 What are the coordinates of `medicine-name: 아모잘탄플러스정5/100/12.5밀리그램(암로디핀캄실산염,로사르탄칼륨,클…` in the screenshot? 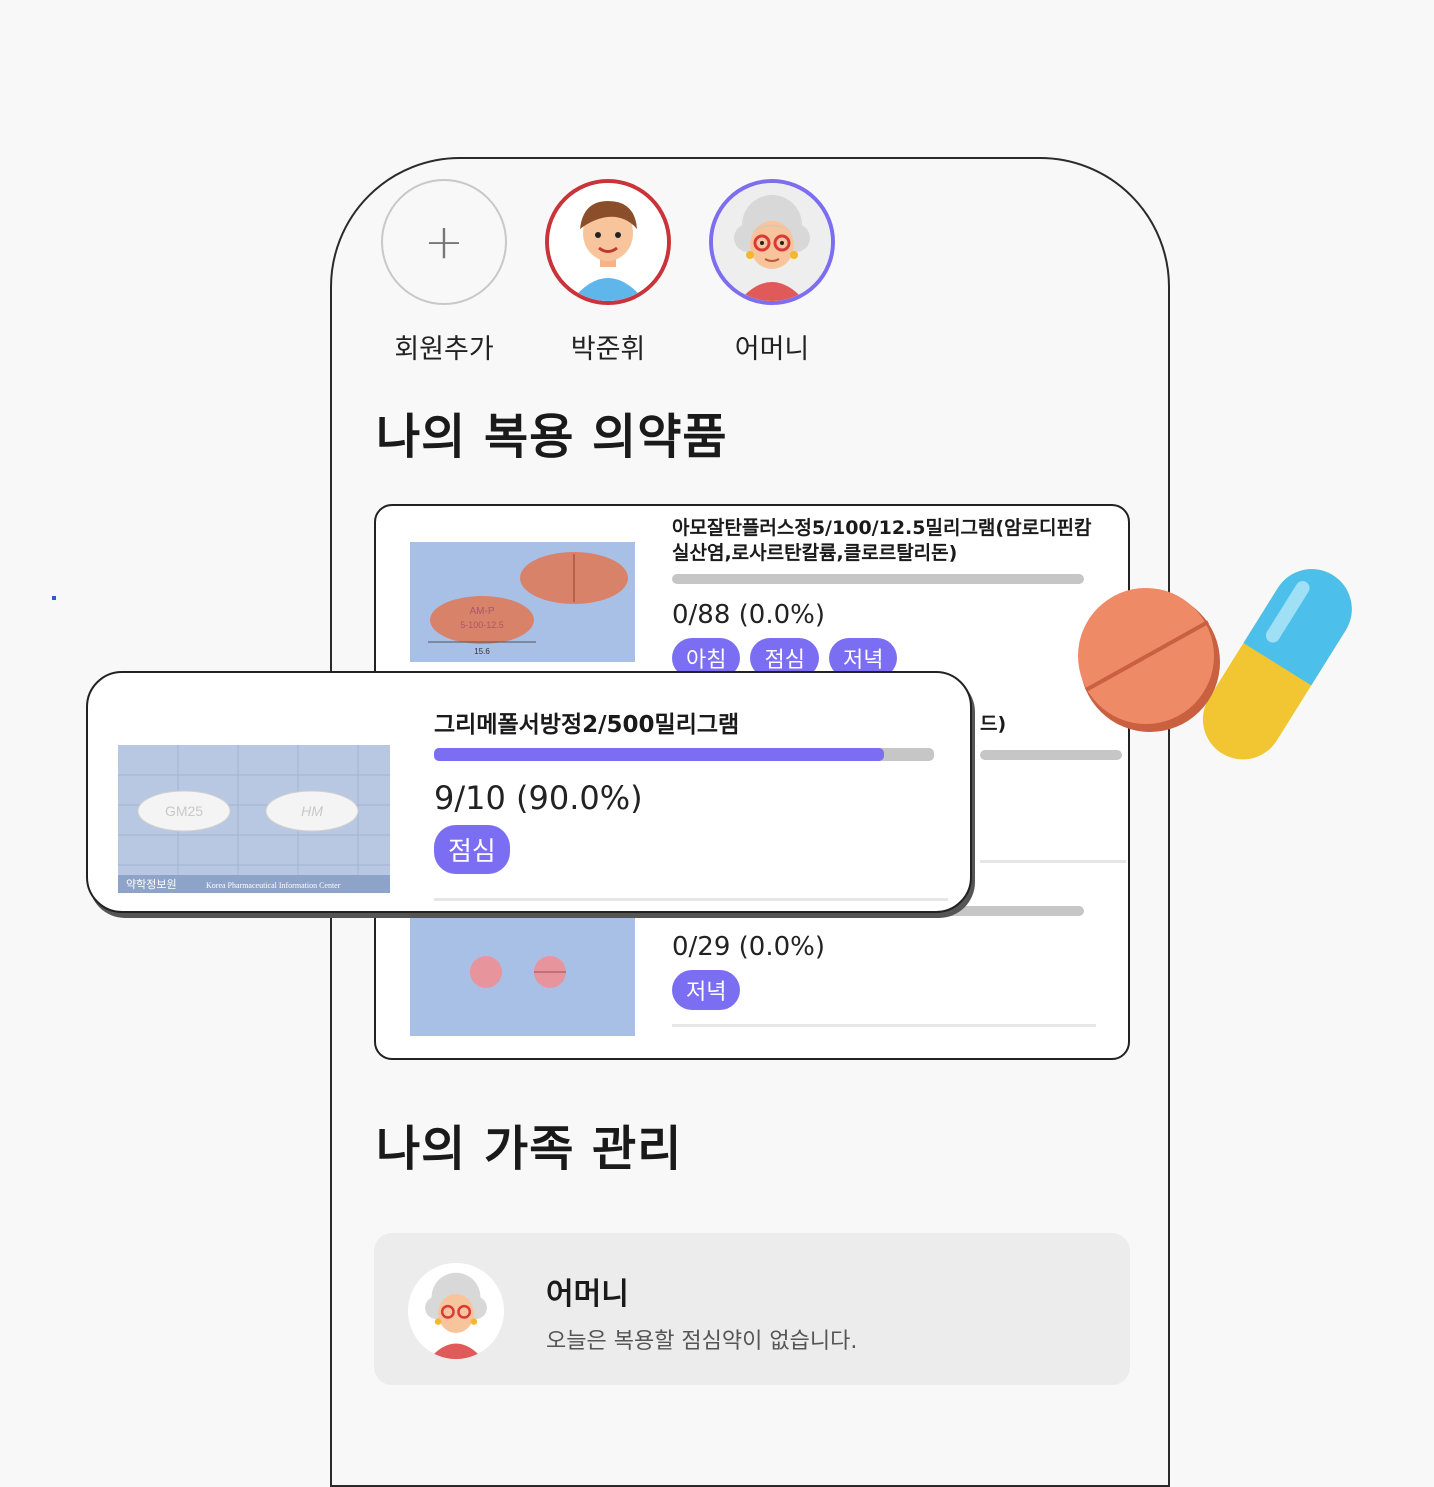 It's located at (882, 540).